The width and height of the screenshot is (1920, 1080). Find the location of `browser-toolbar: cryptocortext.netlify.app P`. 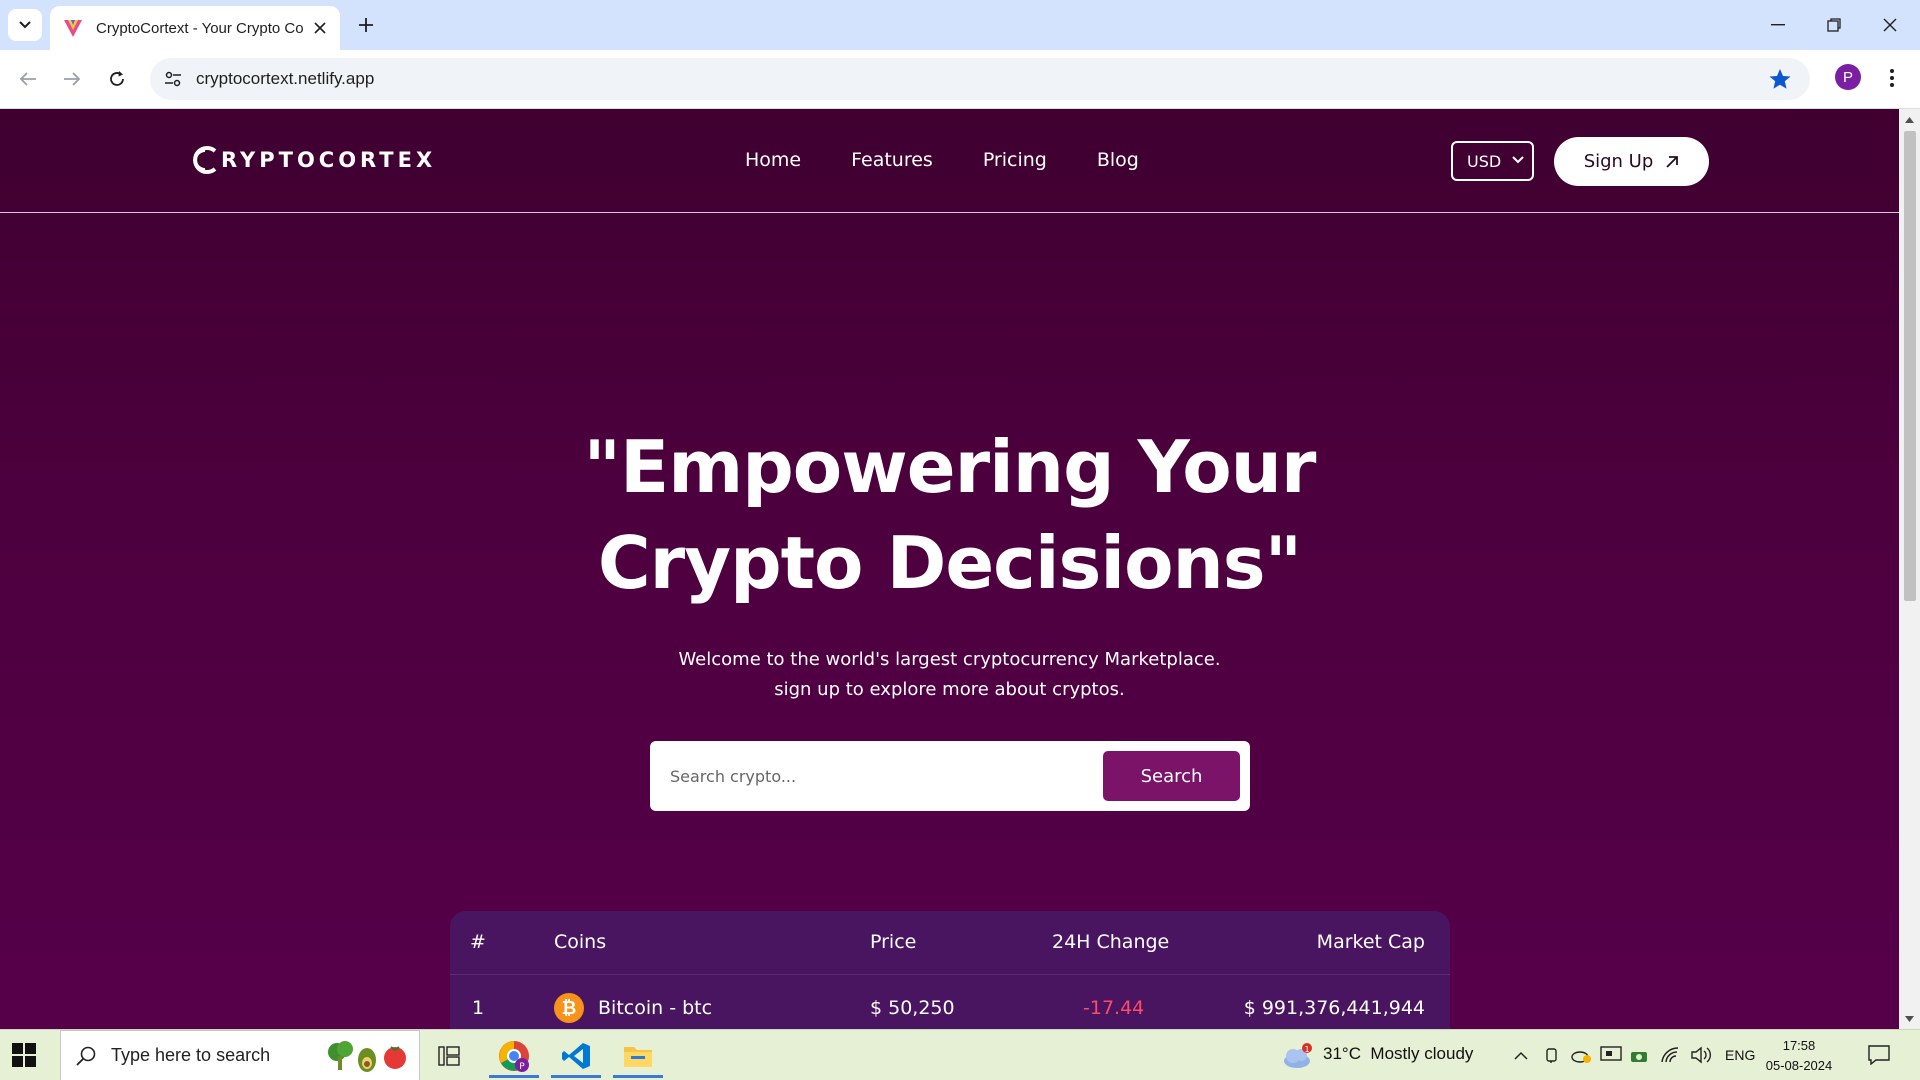

browser-toolbar: cryptocortext.netlify.app P is located at coordinates (960, 79).